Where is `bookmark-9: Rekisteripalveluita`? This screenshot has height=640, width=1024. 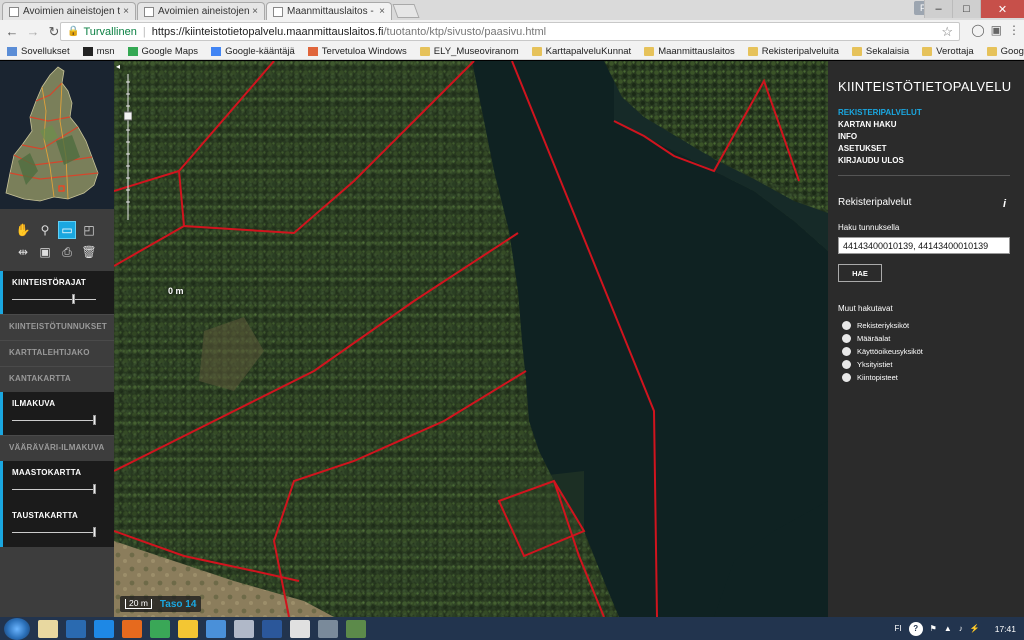
bookmark-9: Rekisteripalveluita is located at coordinates (793, 51).